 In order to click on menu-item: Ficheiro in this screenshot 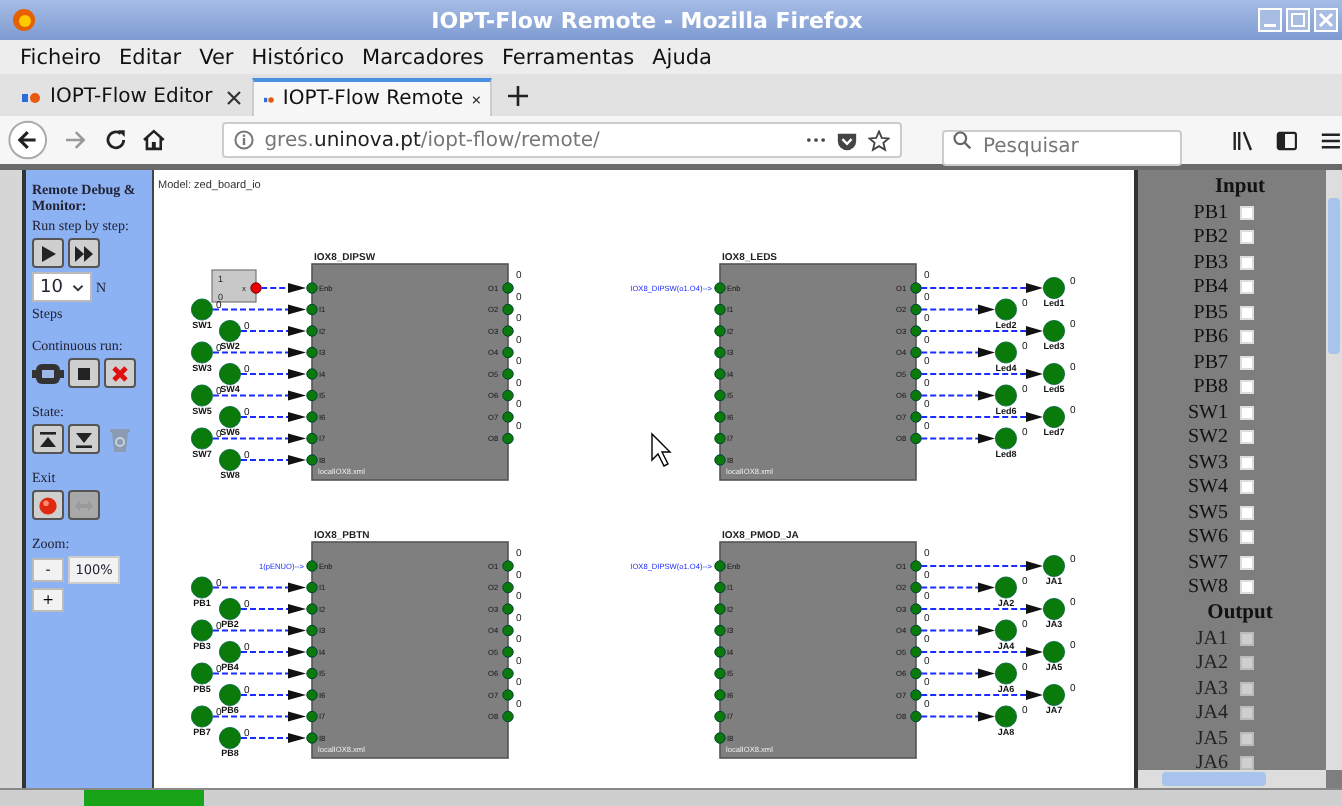, I will do `click(61, 57)`.